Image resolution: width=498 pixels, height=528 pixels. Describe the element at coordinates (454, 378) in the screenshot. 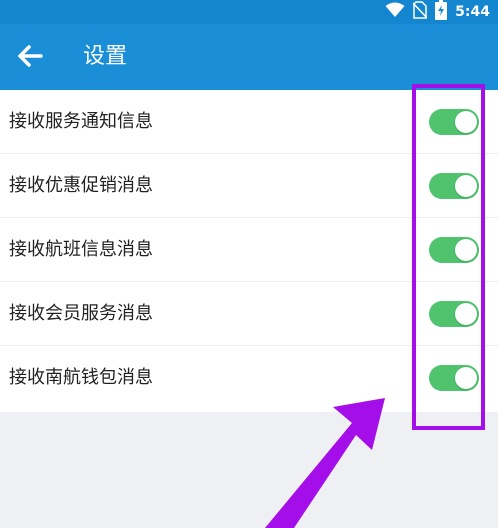

I see `toggle-wallet` at that location.